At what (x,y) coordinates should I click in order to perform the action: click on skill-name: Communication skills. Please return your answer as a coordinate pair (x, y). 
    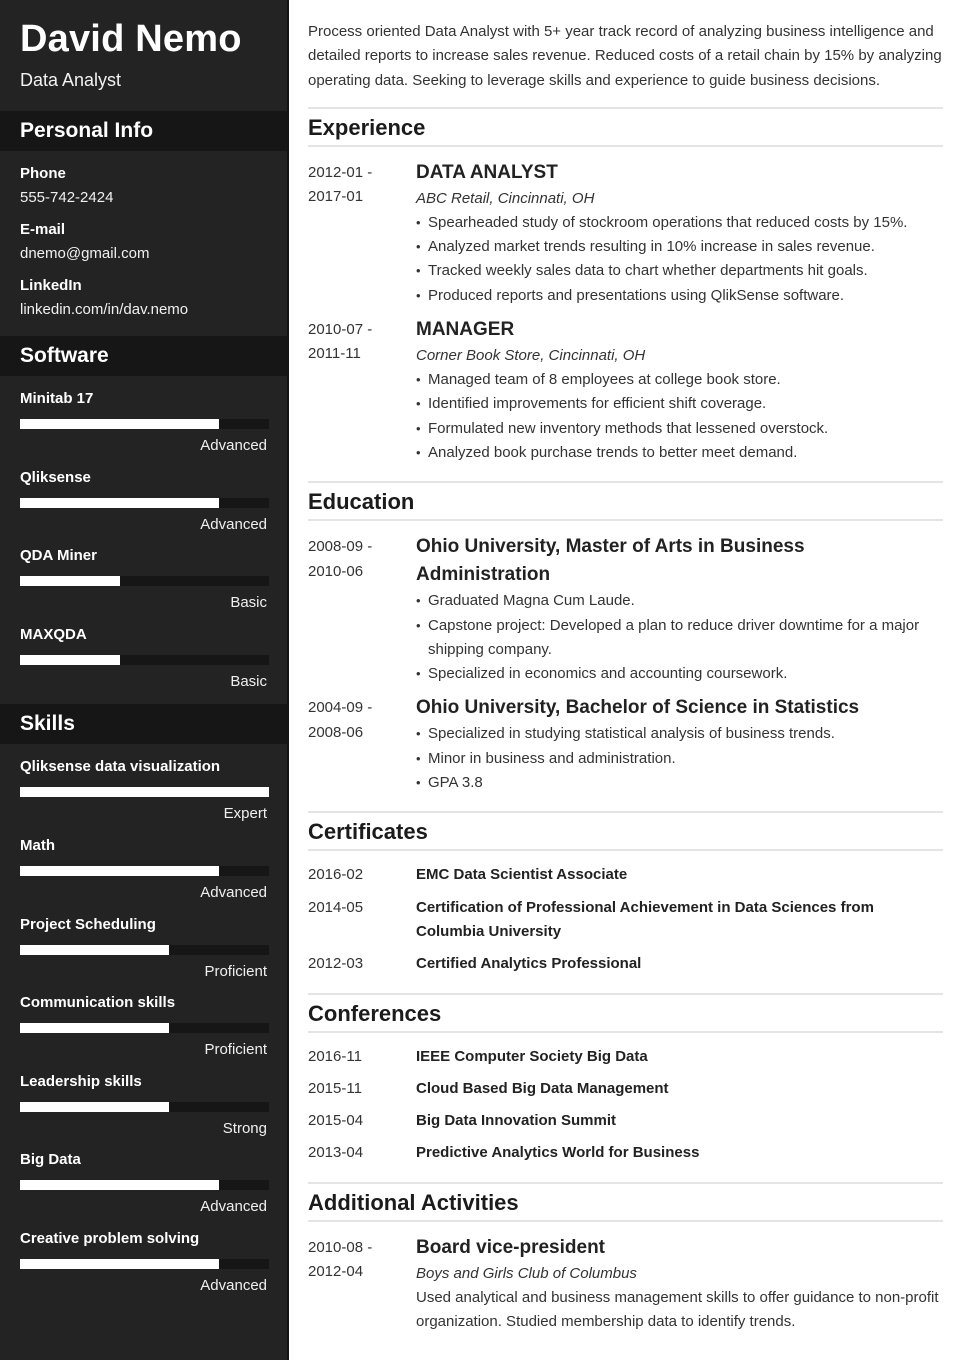
    Looking at the image, I should click on (98, 1003).